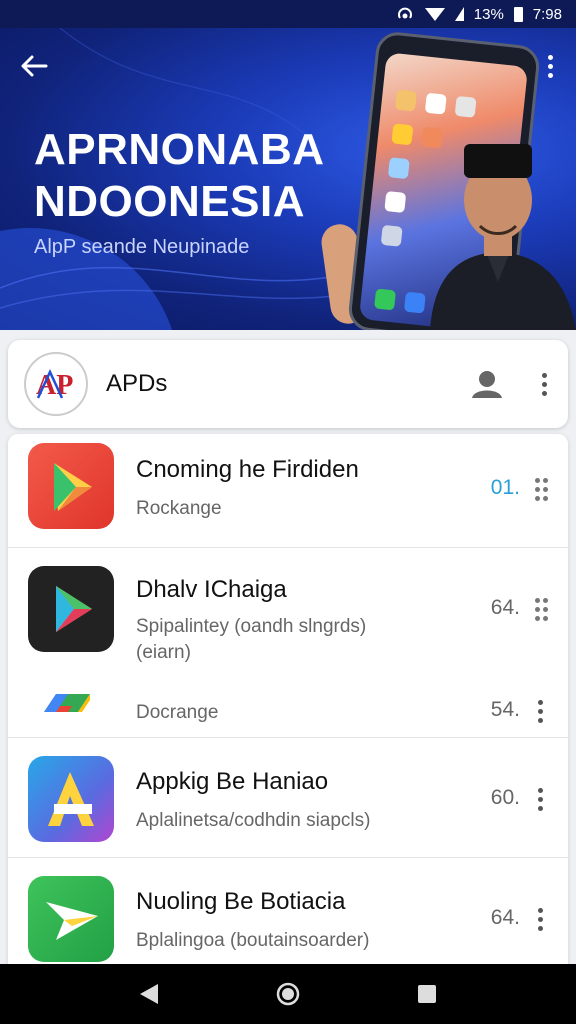 The height and width of the screenshot is (1024, 576). Describe the element at coordinates (505, 709) in the screenshot. I see `list-item-value: 54.` at that location.